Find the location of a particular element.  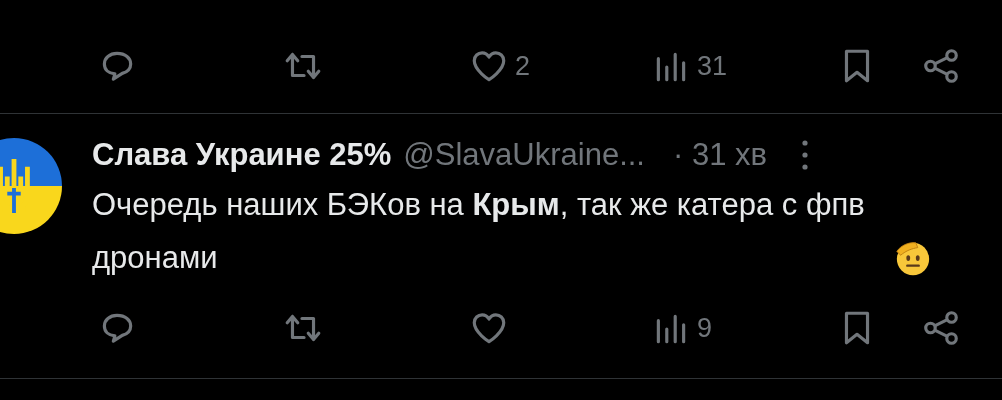

like-count: 2 is located at coordinates (523, 66).